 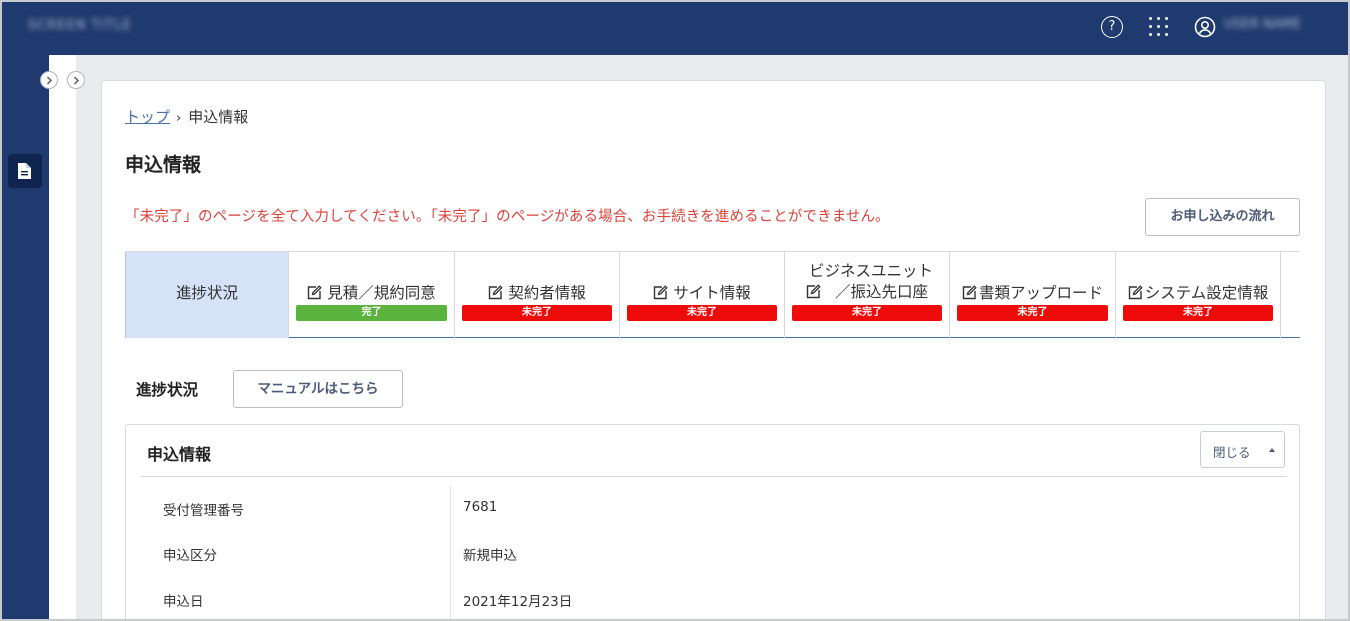 I want to click on row-key-application-type: 申込区分, so click(x=190, y=556).